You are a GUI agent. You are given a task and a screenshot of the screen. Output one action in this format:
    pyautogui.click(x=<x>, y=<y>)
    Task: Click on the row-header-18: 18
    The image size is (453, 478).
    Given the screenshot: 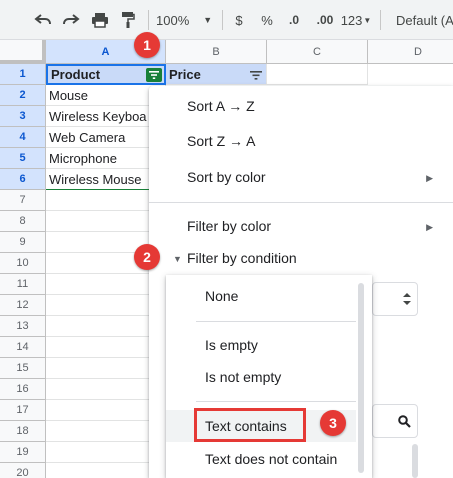 What is the action you would take?
    pyautogui.click(x=23, y=431)
    